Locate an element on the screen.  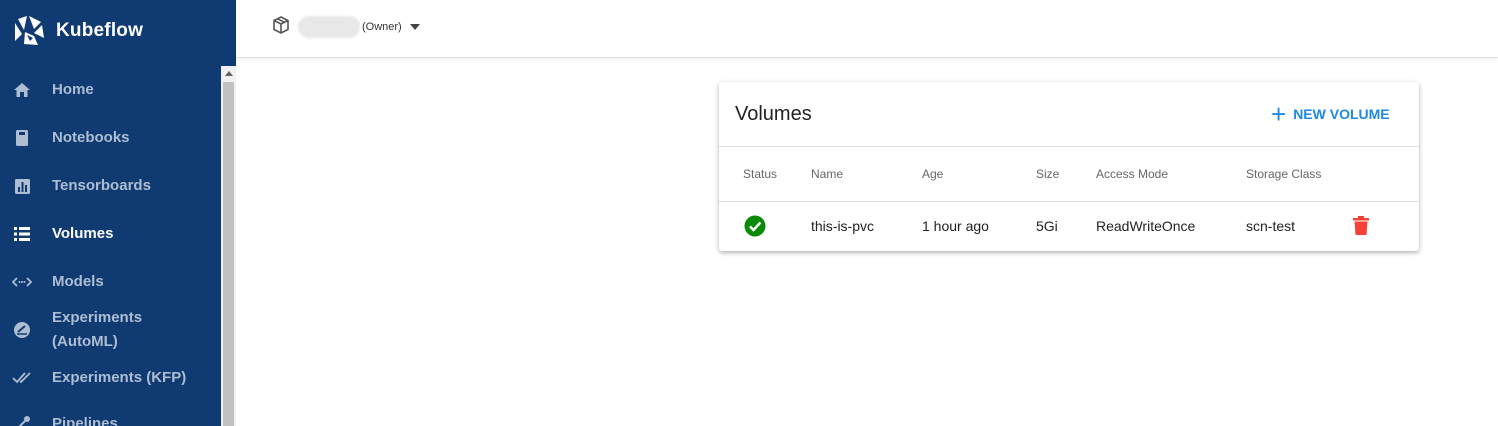
column-header-age: Age is located at coordinates (932, 174).